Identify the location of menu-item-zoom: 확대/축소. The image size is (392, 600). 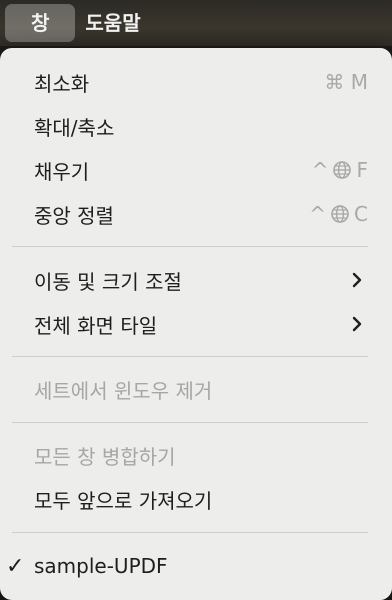
(196, 126).